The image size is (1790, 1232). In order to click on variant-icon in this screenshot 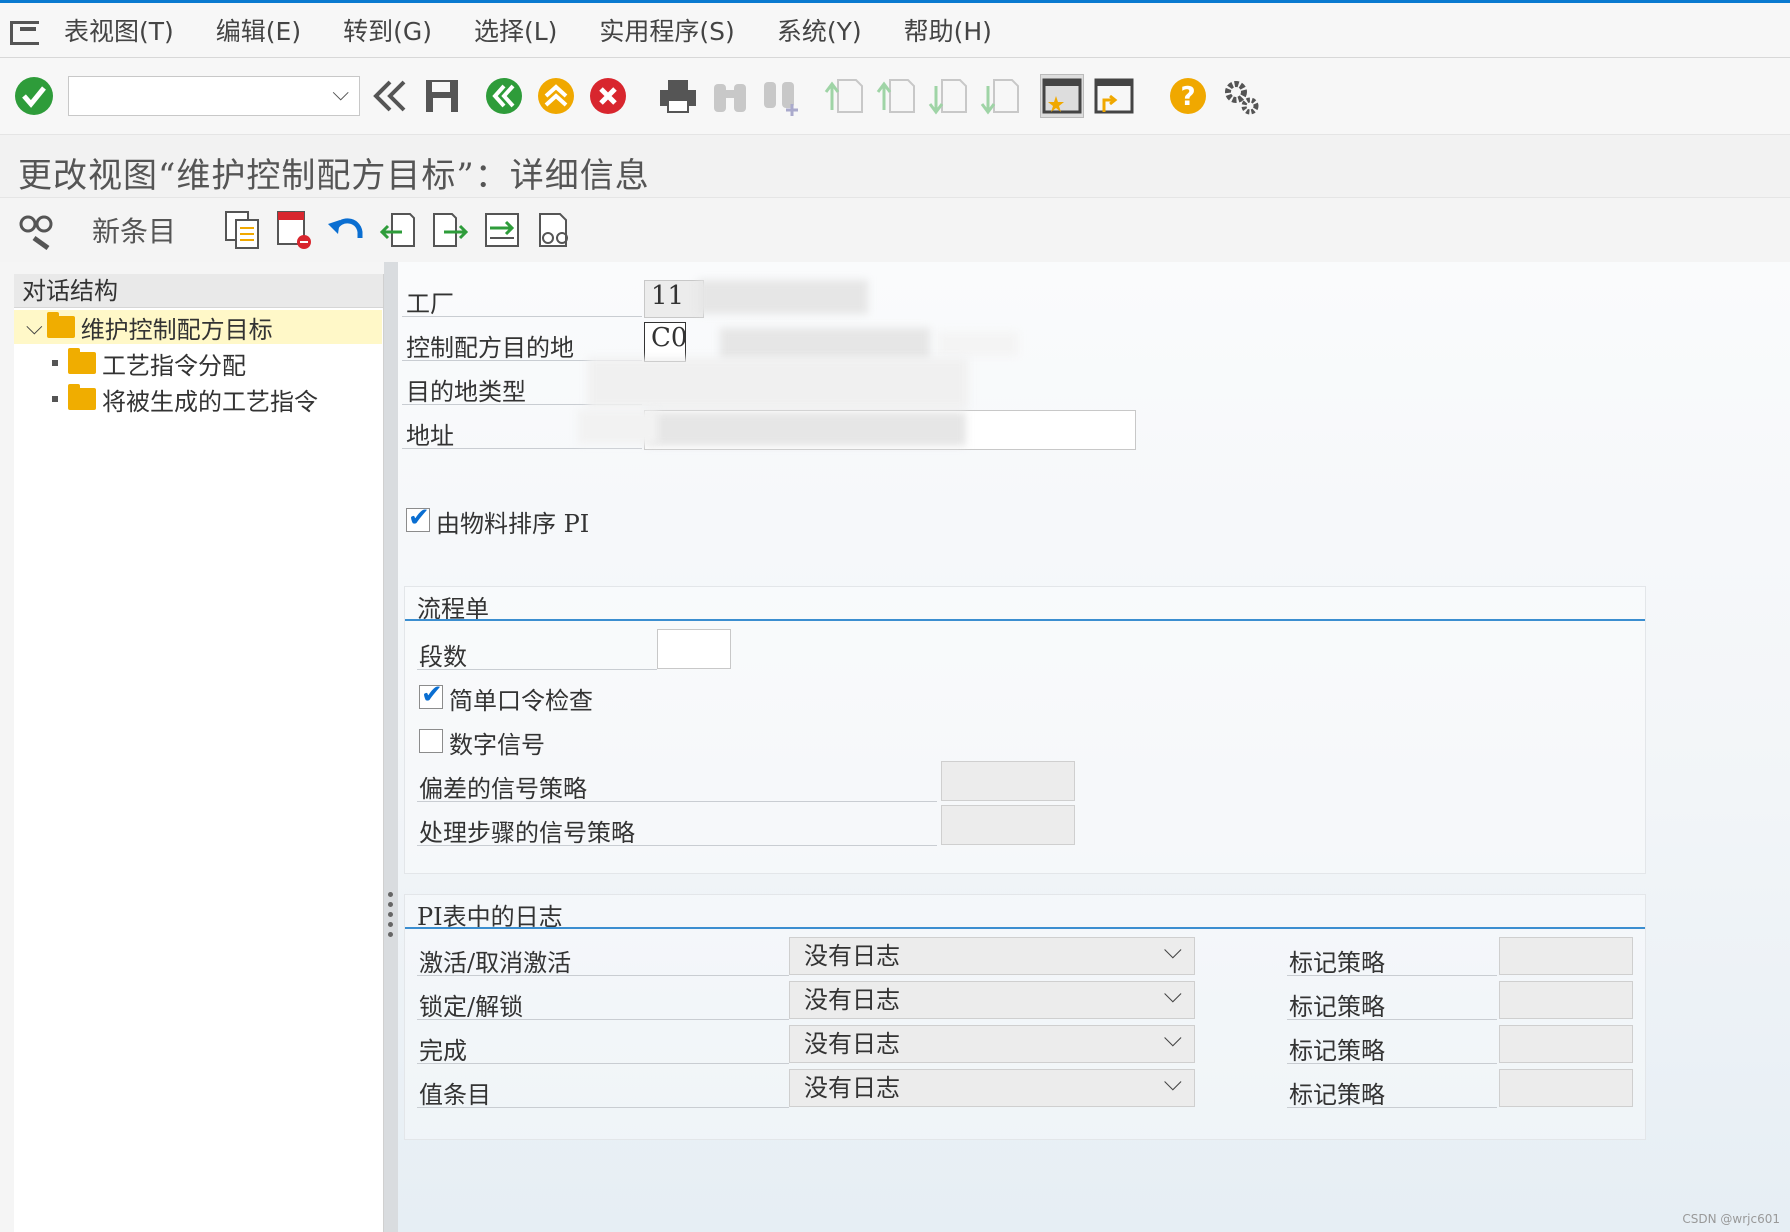, I will do `click(554, 230)`.